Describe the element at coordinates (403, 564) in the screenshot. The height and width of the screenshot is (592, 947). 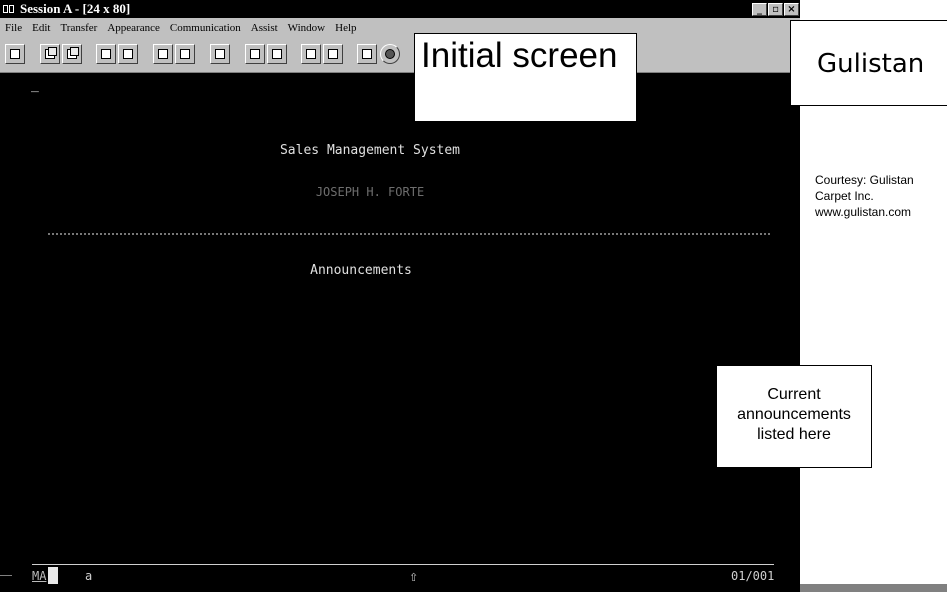
I see `status-divider` at that location.